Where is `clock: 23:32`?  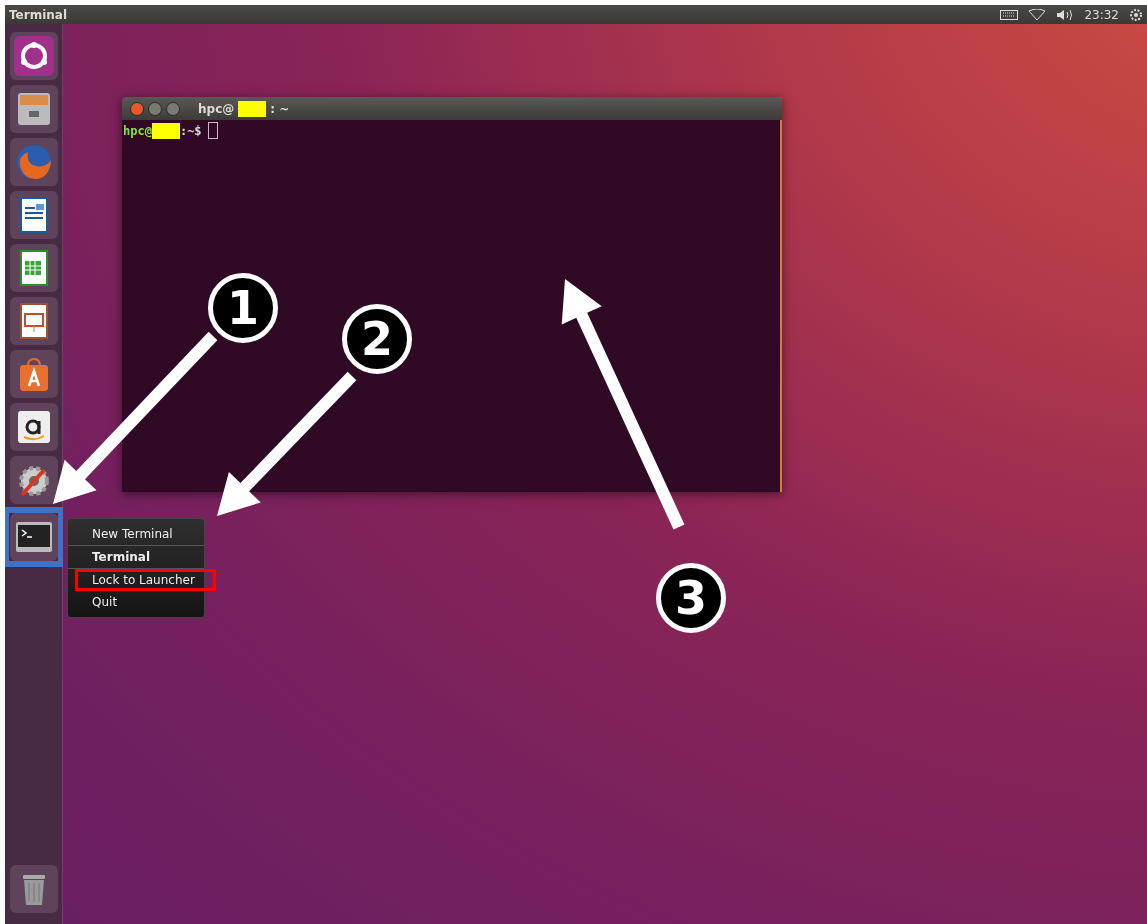
clock: 23:32 is located at coordinates (1101, 14).